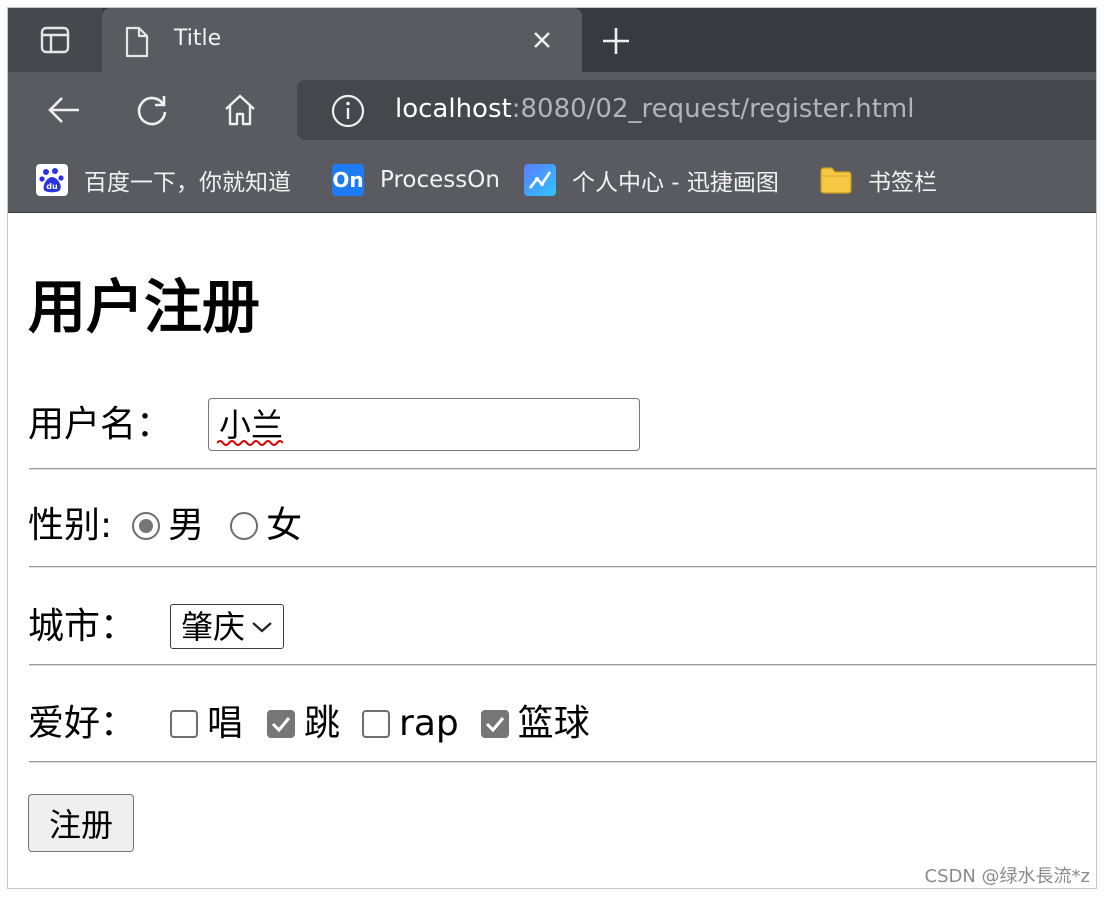 This screenshot has width=1109, height=901. What do you see at coordinates (213, 626) in the screenshot?
I see `city-selected-value: 肇庆` at bounding box center [213, 626].